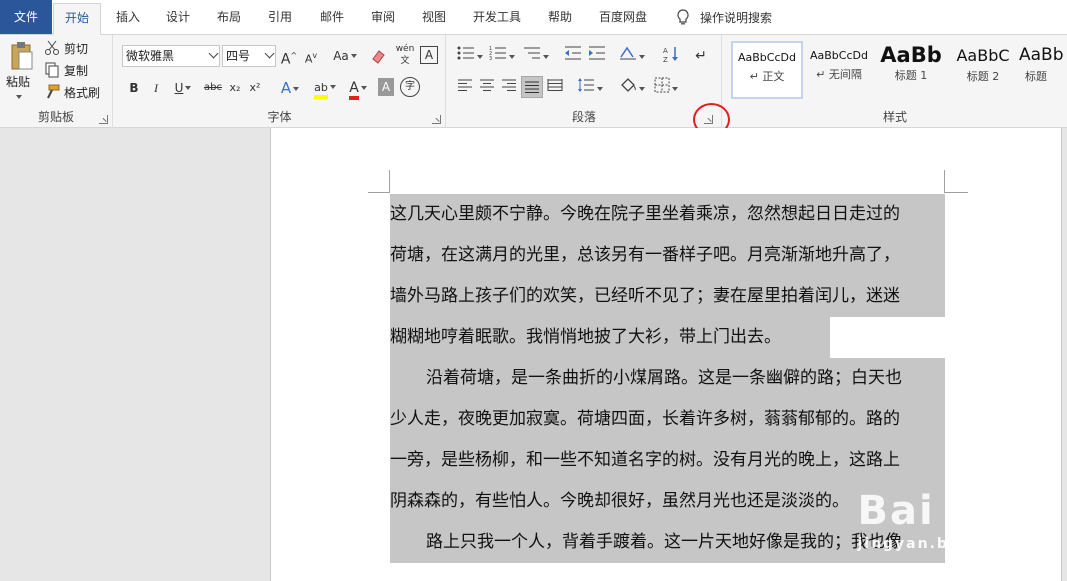  Describe the element at coordinates (632, 88) in the screenshot. I see `shading-button` at that location.